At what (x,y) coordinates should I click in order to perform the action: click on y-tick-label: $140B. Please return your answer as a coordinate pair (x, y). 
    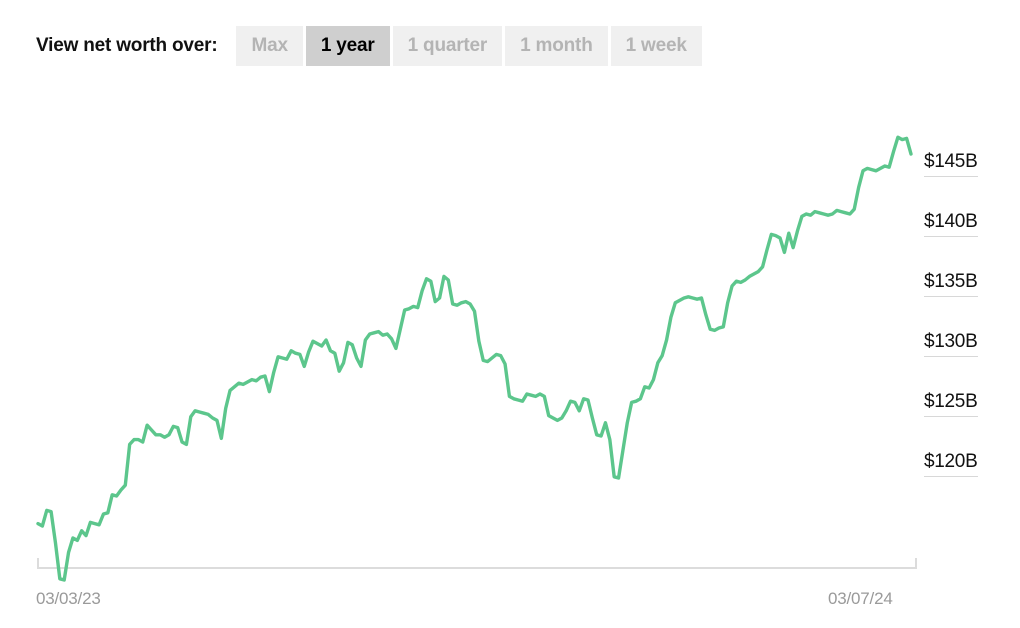
    Looking at the image, I should click on (951, 221).